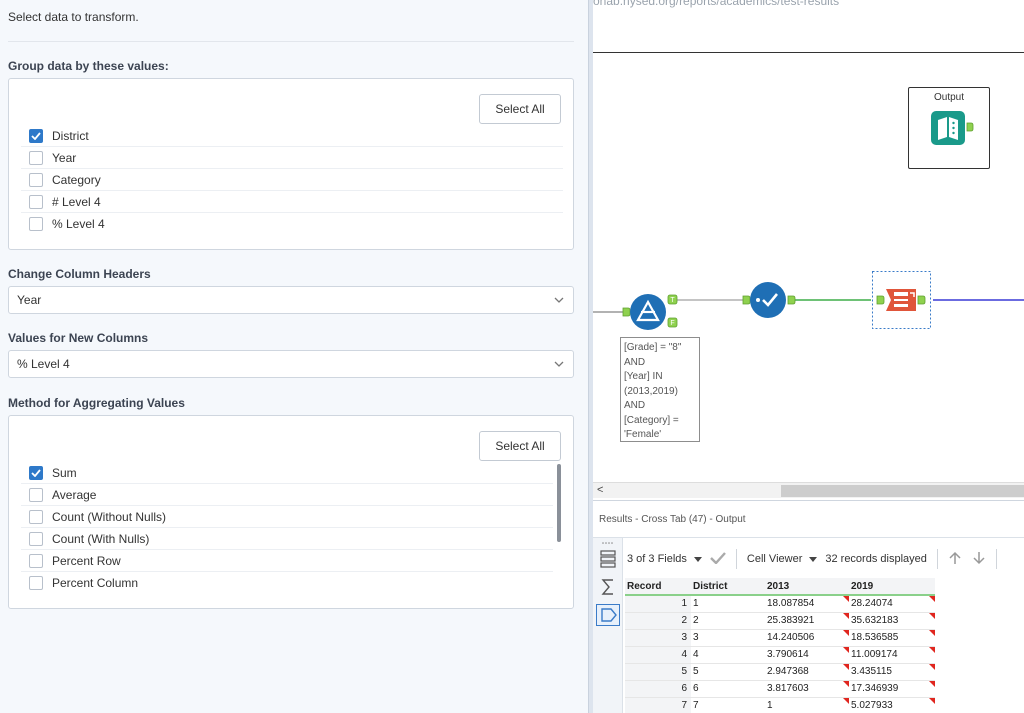  What do you see at coordinates (520, 109) in the screenshot?
I see `group-select-all-button: Select All` at bounding box center [520, 109].